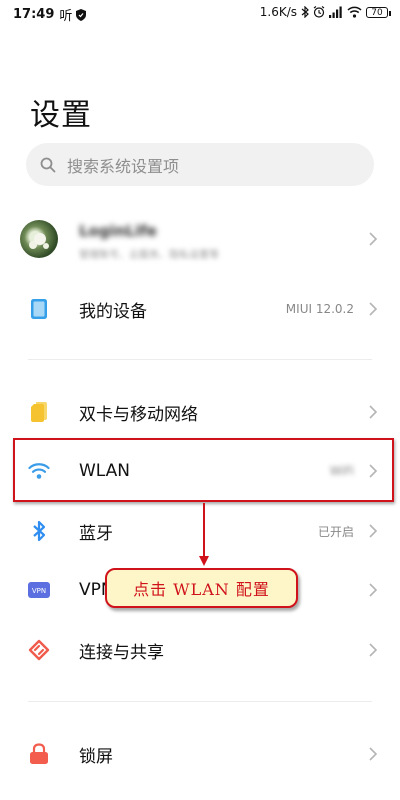 The height and width of the screenshot is (800, 400). What do you see at coordinates (200, 412) in the screenshot?
I see `sim-network-row: 双卡与移动网络` at bounding box center [200, 412].